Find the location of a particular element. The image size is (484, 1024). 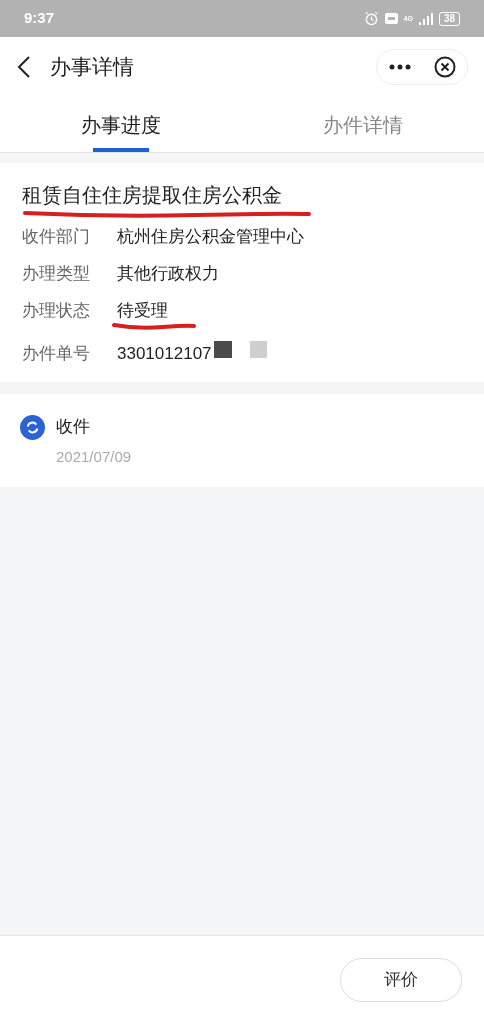

field-label: 办理类型 is located at coordinates (56, 274).